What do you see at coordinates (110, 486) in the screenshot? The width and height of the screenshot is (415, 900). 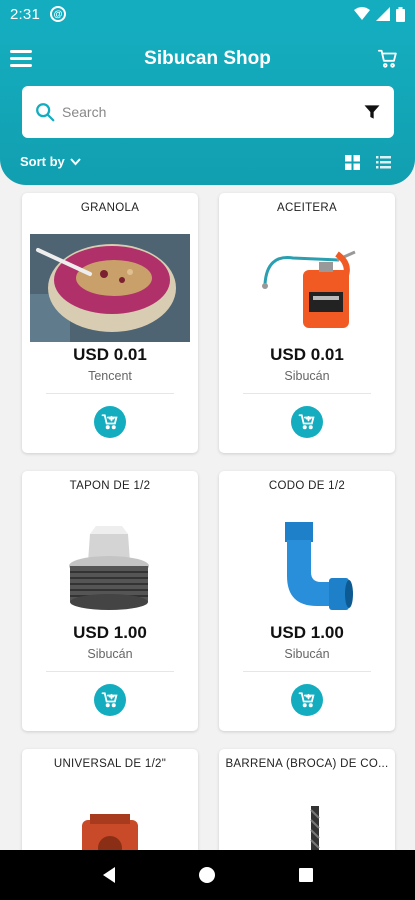 I see `product-name: TAPÓN DE 1/2` at bounding box center [110, 486].